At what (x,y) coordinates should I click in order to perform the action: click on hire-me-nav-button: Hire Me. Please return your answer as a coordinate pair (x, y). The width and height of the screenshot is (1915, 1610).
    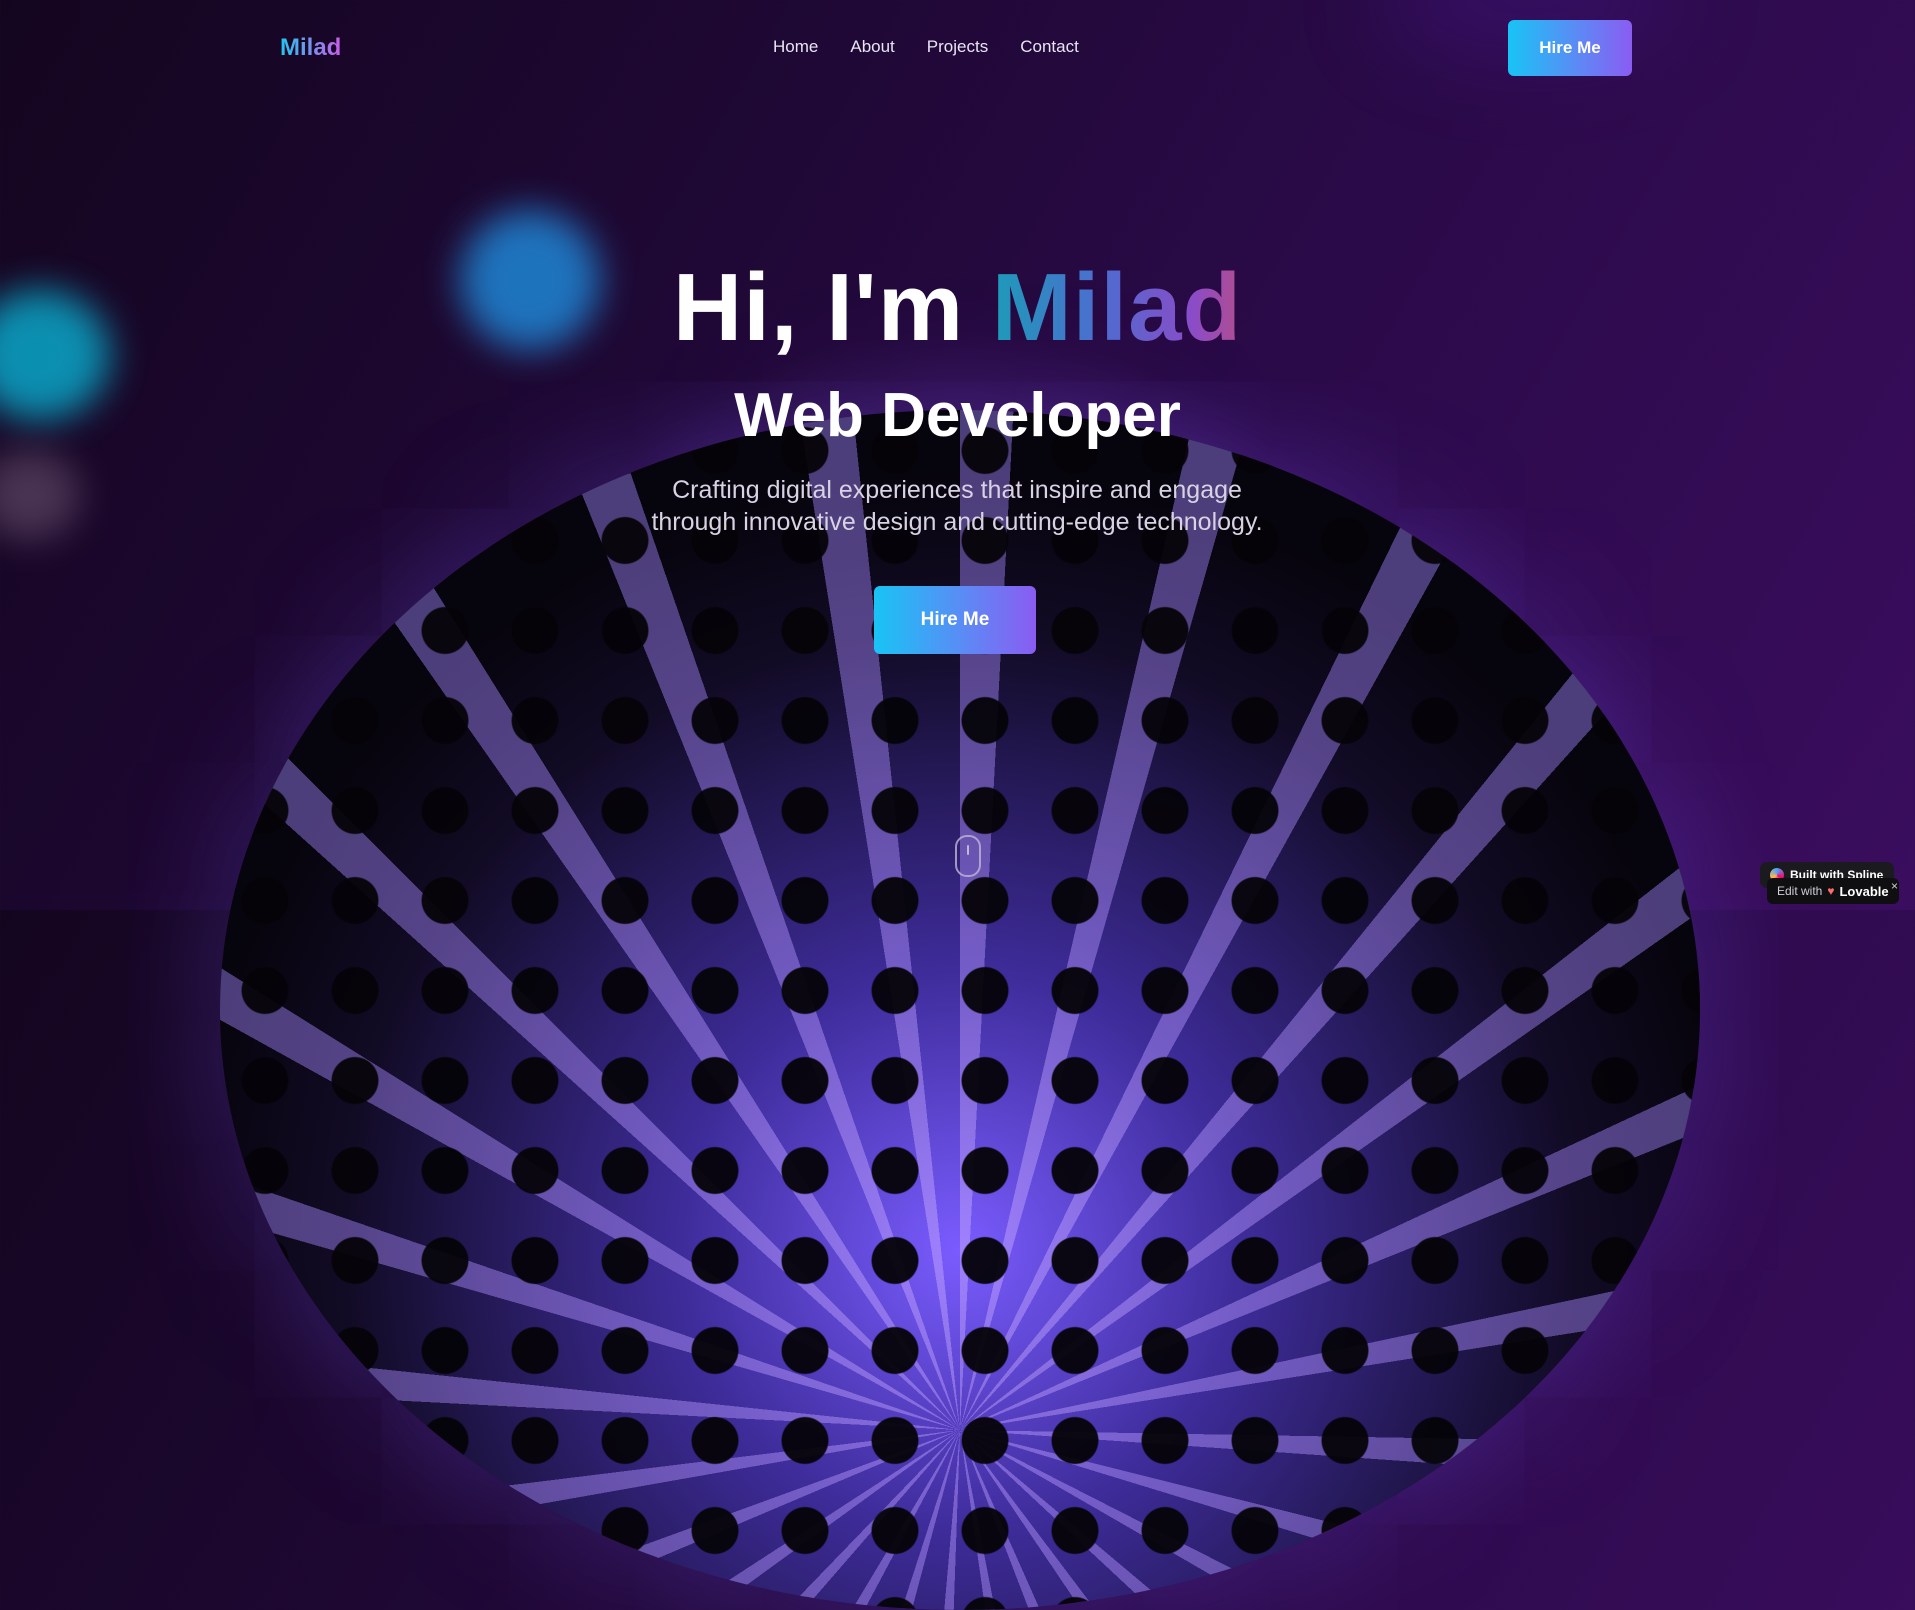
    Looking at the image, I should click on (1570, 48).